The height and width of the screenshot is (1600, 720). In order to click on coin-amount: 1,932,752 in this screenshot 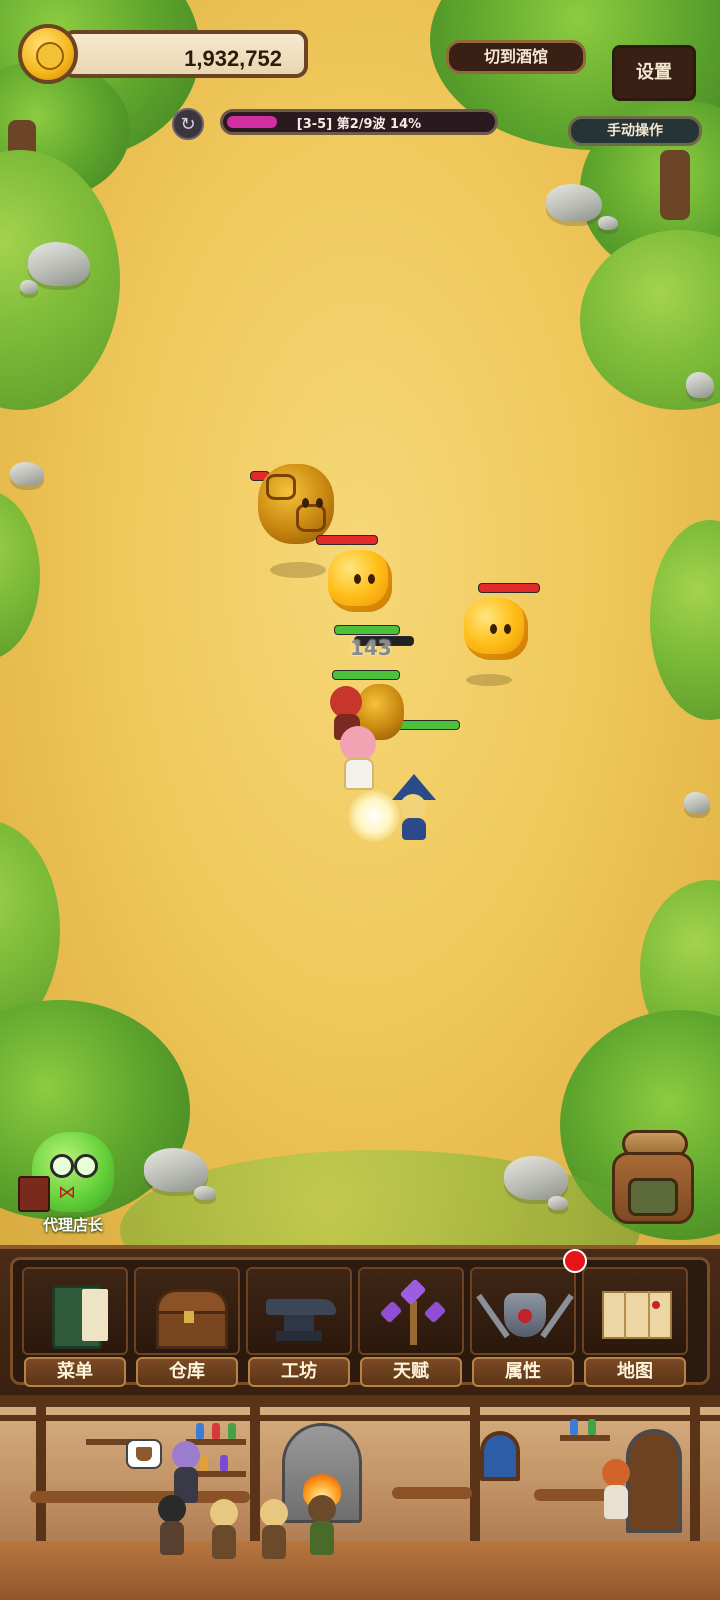, I will do `click(233, 58)`.